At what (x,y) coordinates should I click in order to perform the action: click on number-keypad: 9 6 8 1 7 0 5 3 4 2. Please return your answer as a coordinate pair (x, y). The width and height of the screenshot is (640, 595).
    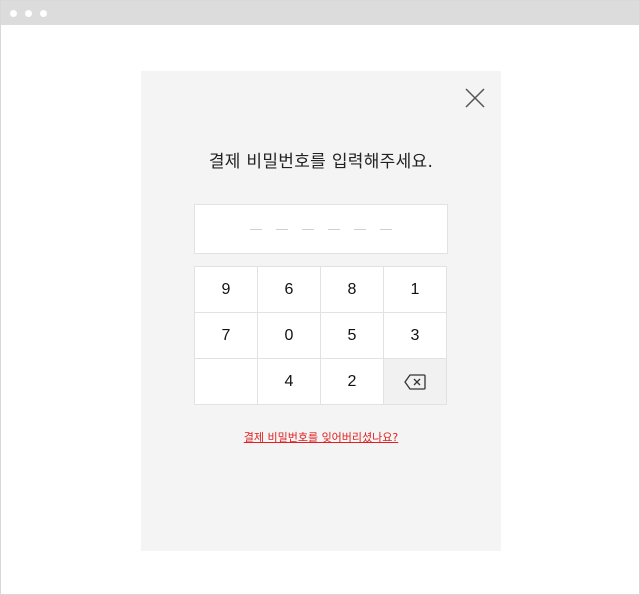
    Looking at the image, I should click on (320, 335).